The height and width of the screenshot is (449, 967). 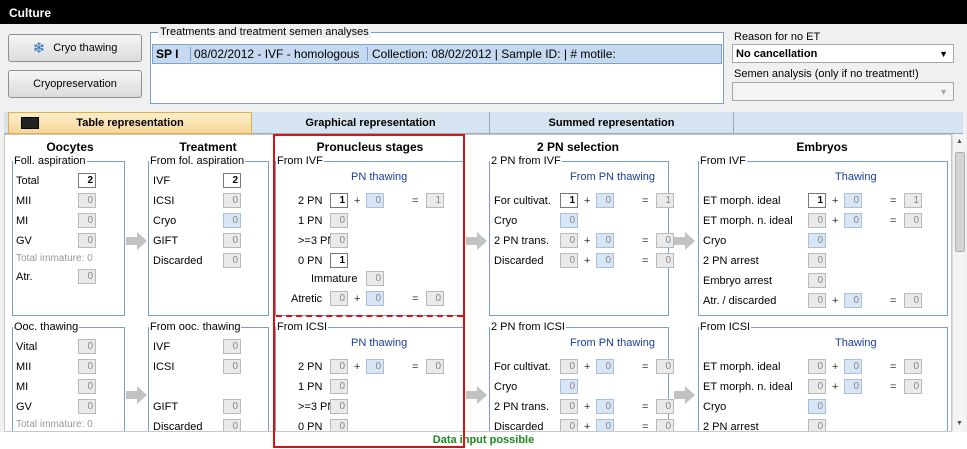 I want to click on row-label: ICSI, so click(x=164, y=367).